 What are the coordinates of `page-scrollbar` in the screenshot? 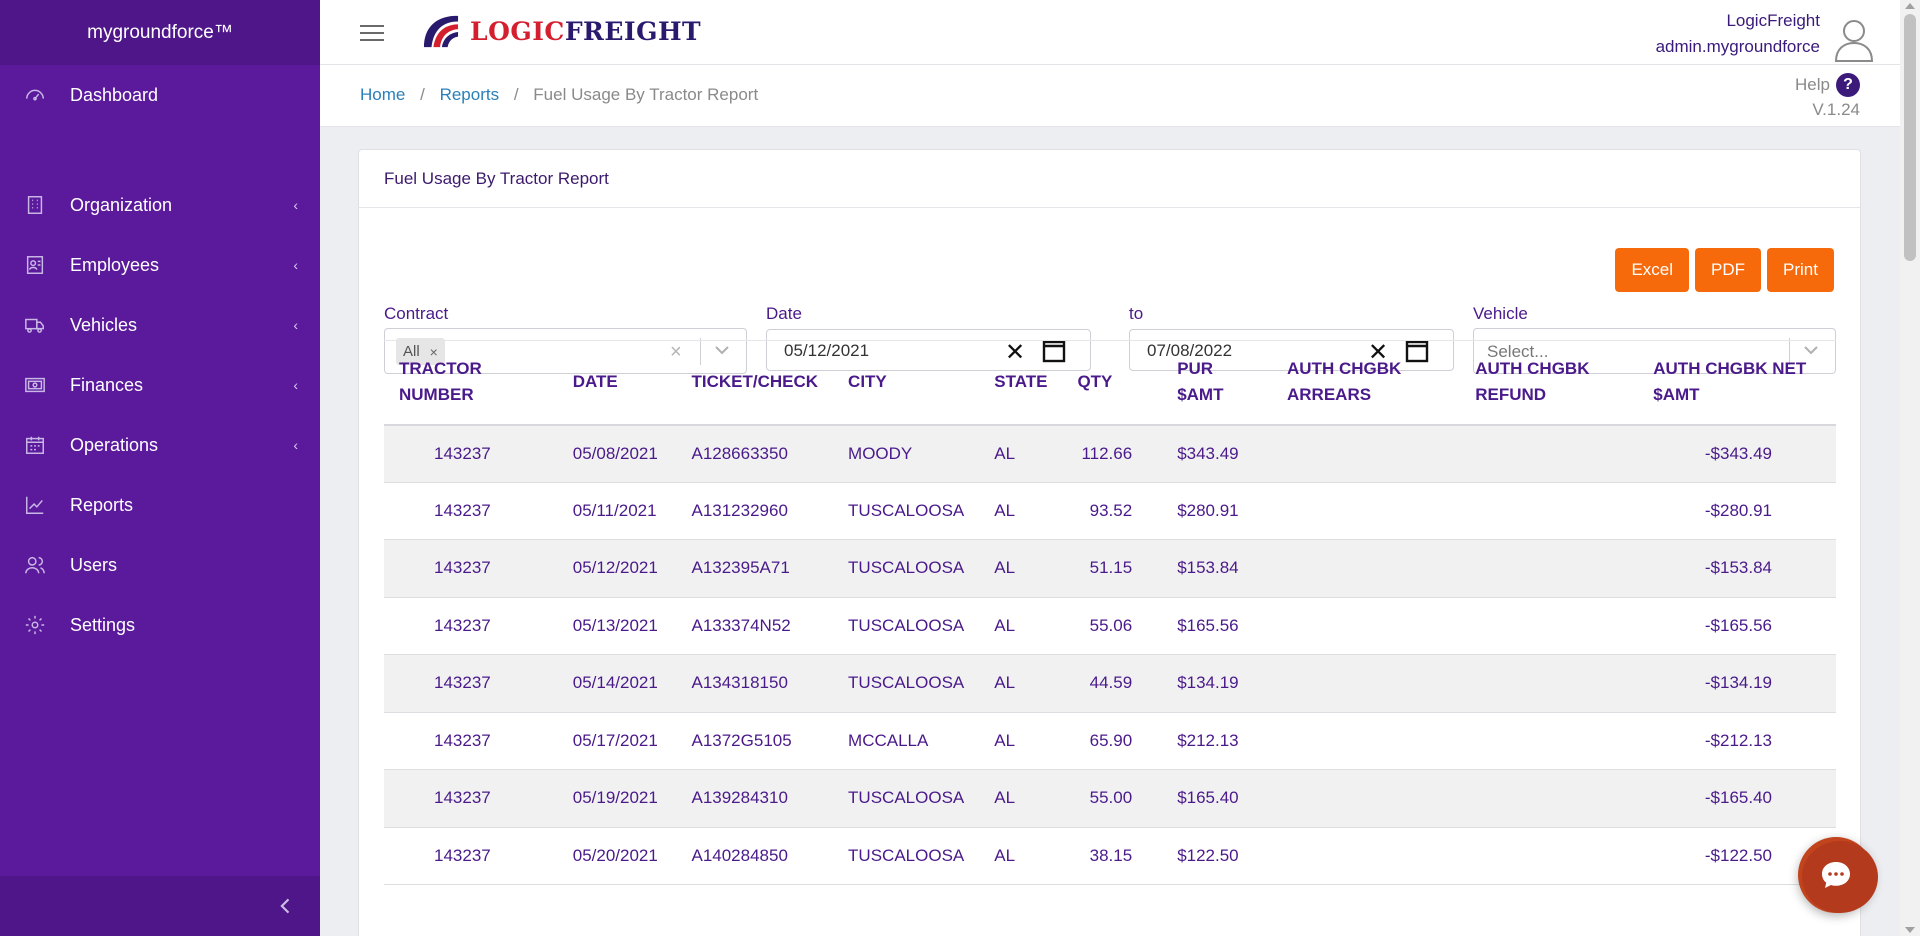 It's located at (1910, 468).